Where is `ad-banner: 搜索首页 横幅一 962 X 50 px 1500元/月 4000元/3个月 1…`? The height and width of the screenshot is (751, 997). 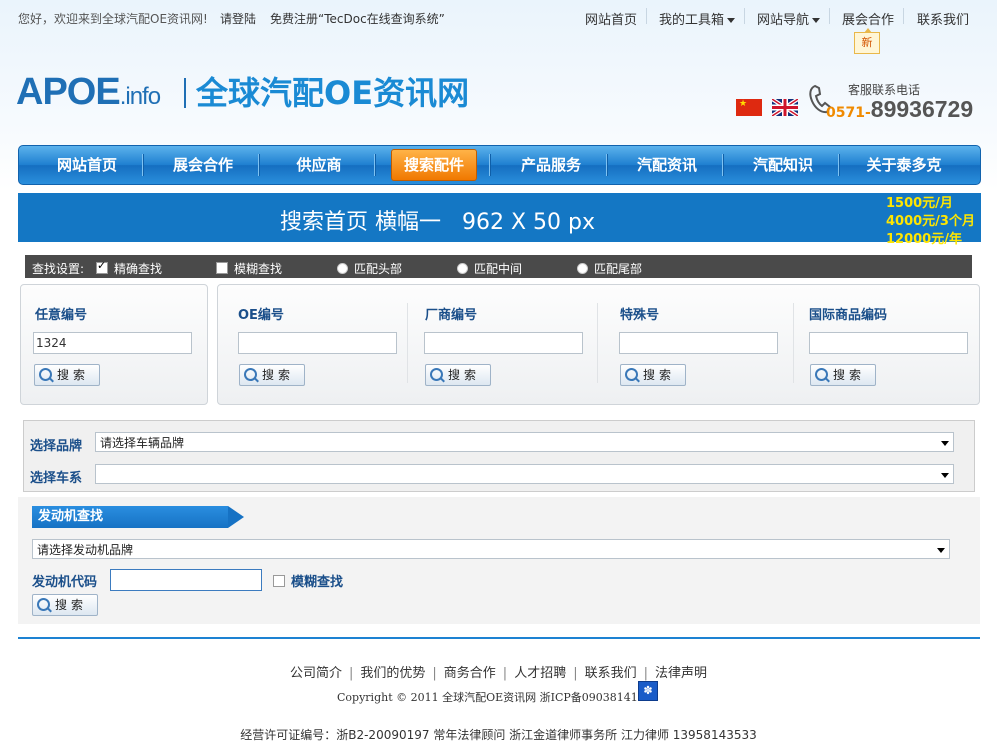 ad-banner: 搜索首页 横幅一 962 X 50 px 1500元/月 4000元/3个月 1… is located at coordinates (499, 220).